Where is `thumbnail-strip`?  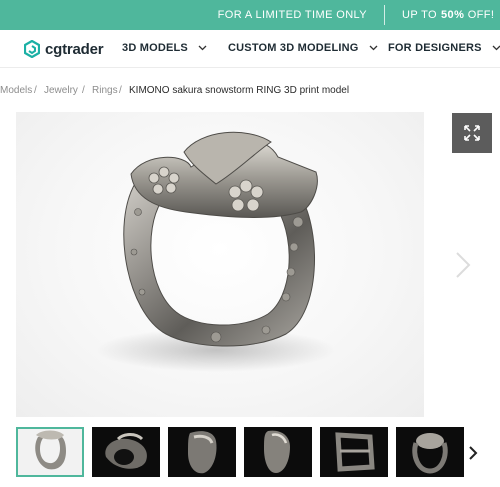
thumbnail-strip is located at coordinates (250, 452).